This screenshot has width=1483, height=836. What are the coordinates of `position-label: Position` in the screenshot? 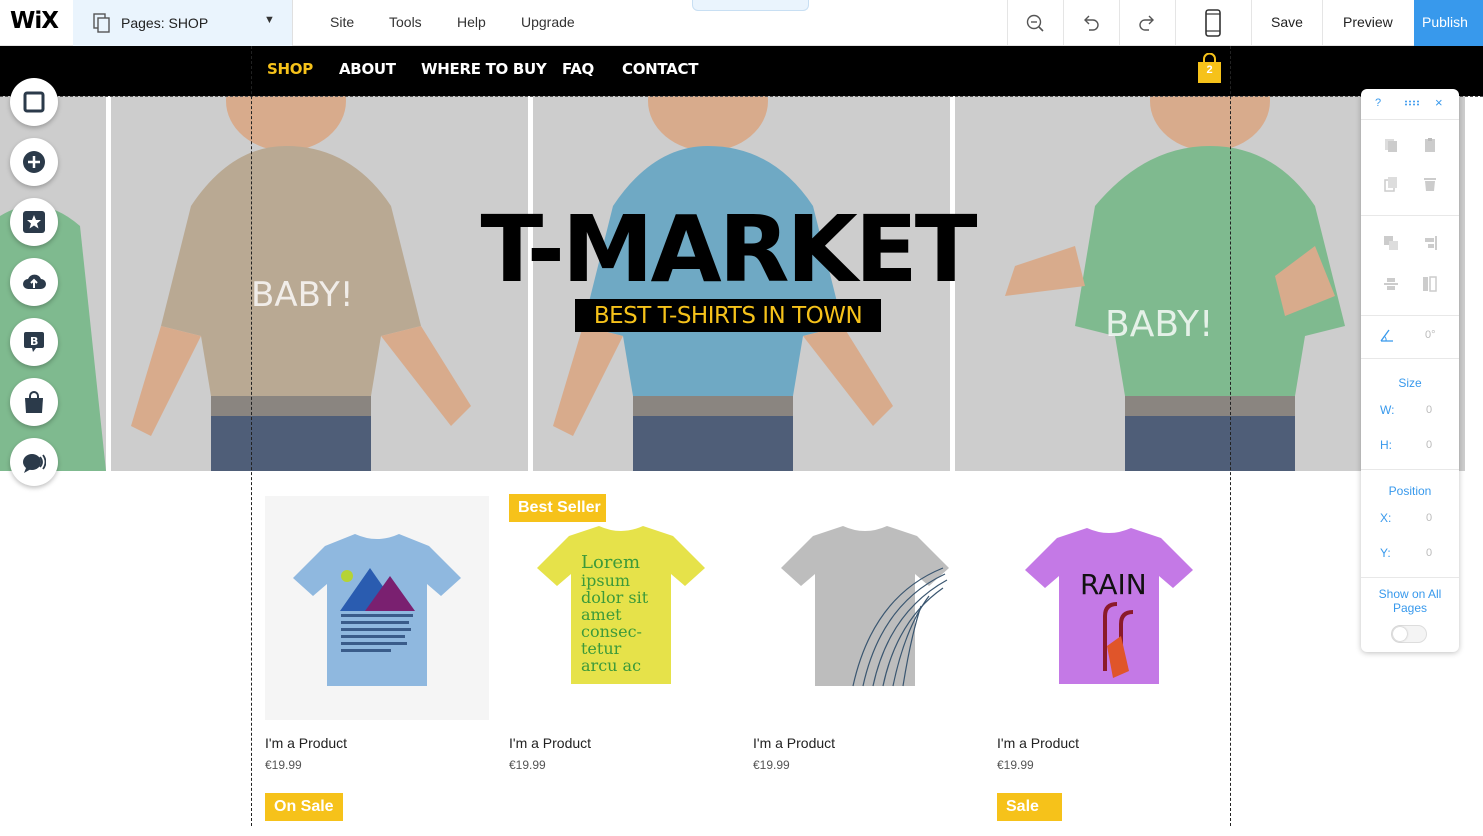 It's located at (1410, 491).